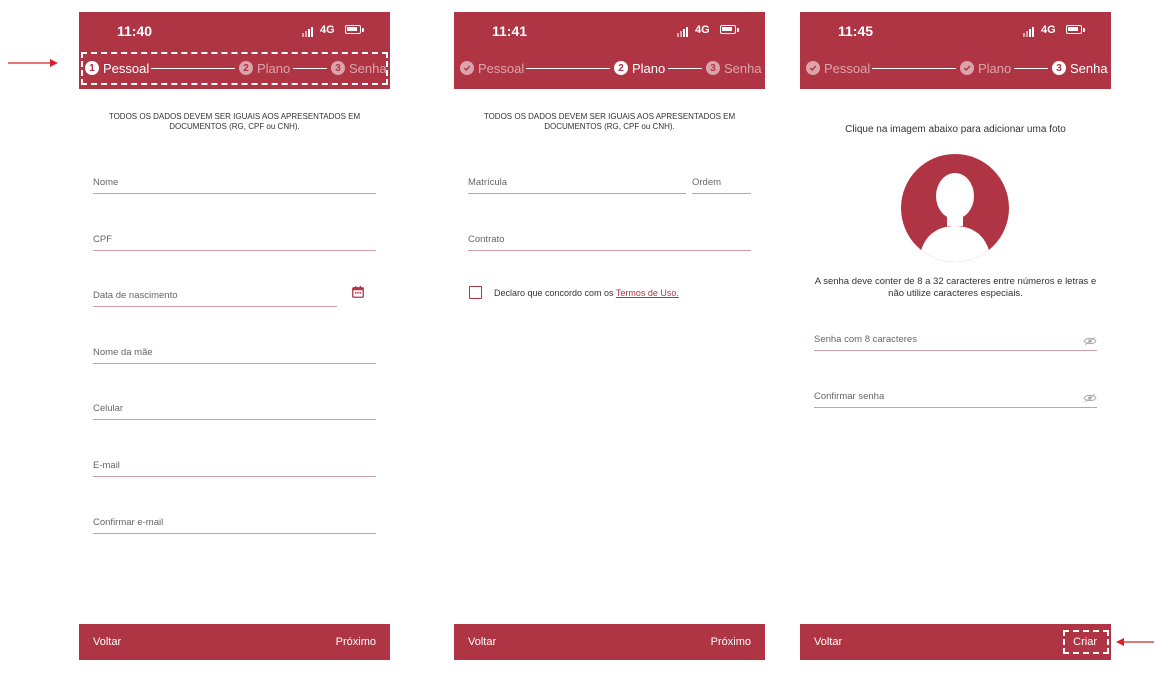  Describe the element at coordinates (234, 523) in the screenshot. I see `confirmar-email-field: Confirmar e-mail` at that location.